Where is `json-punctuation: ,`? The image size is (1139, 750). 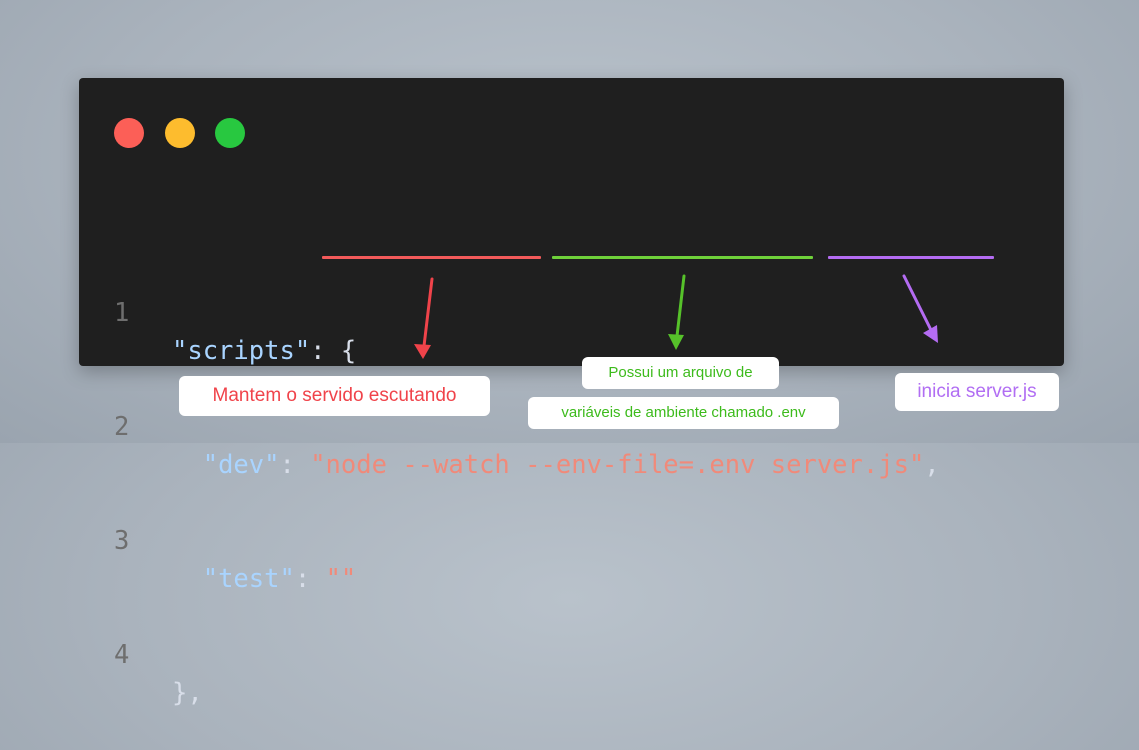
json-punctuation: , is located at coordinates (932, 465).